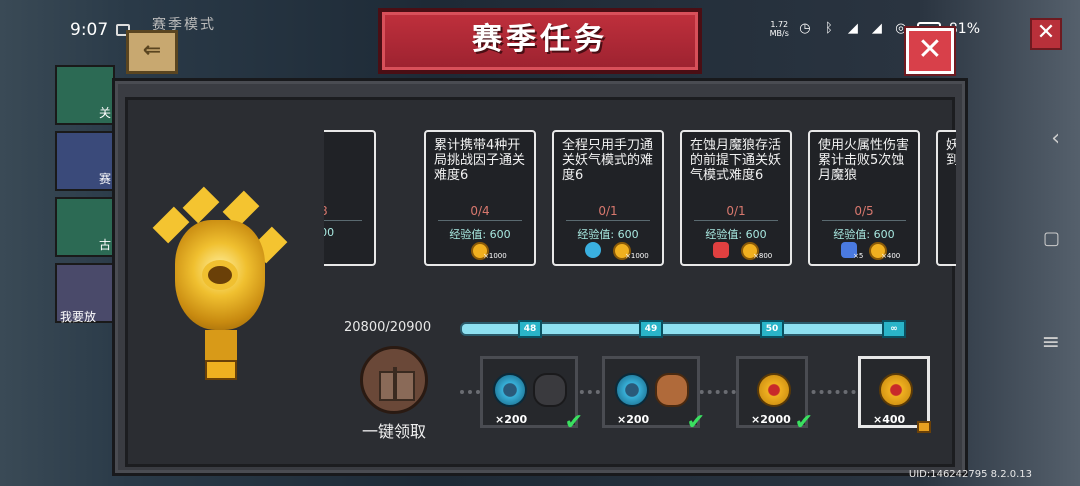 The width and height of the screenshot is (1080, 486). What do you see at coordinates (220, 280) in the screenshot?
I see `season-trophy-icon` at bounding box center [220, 280].